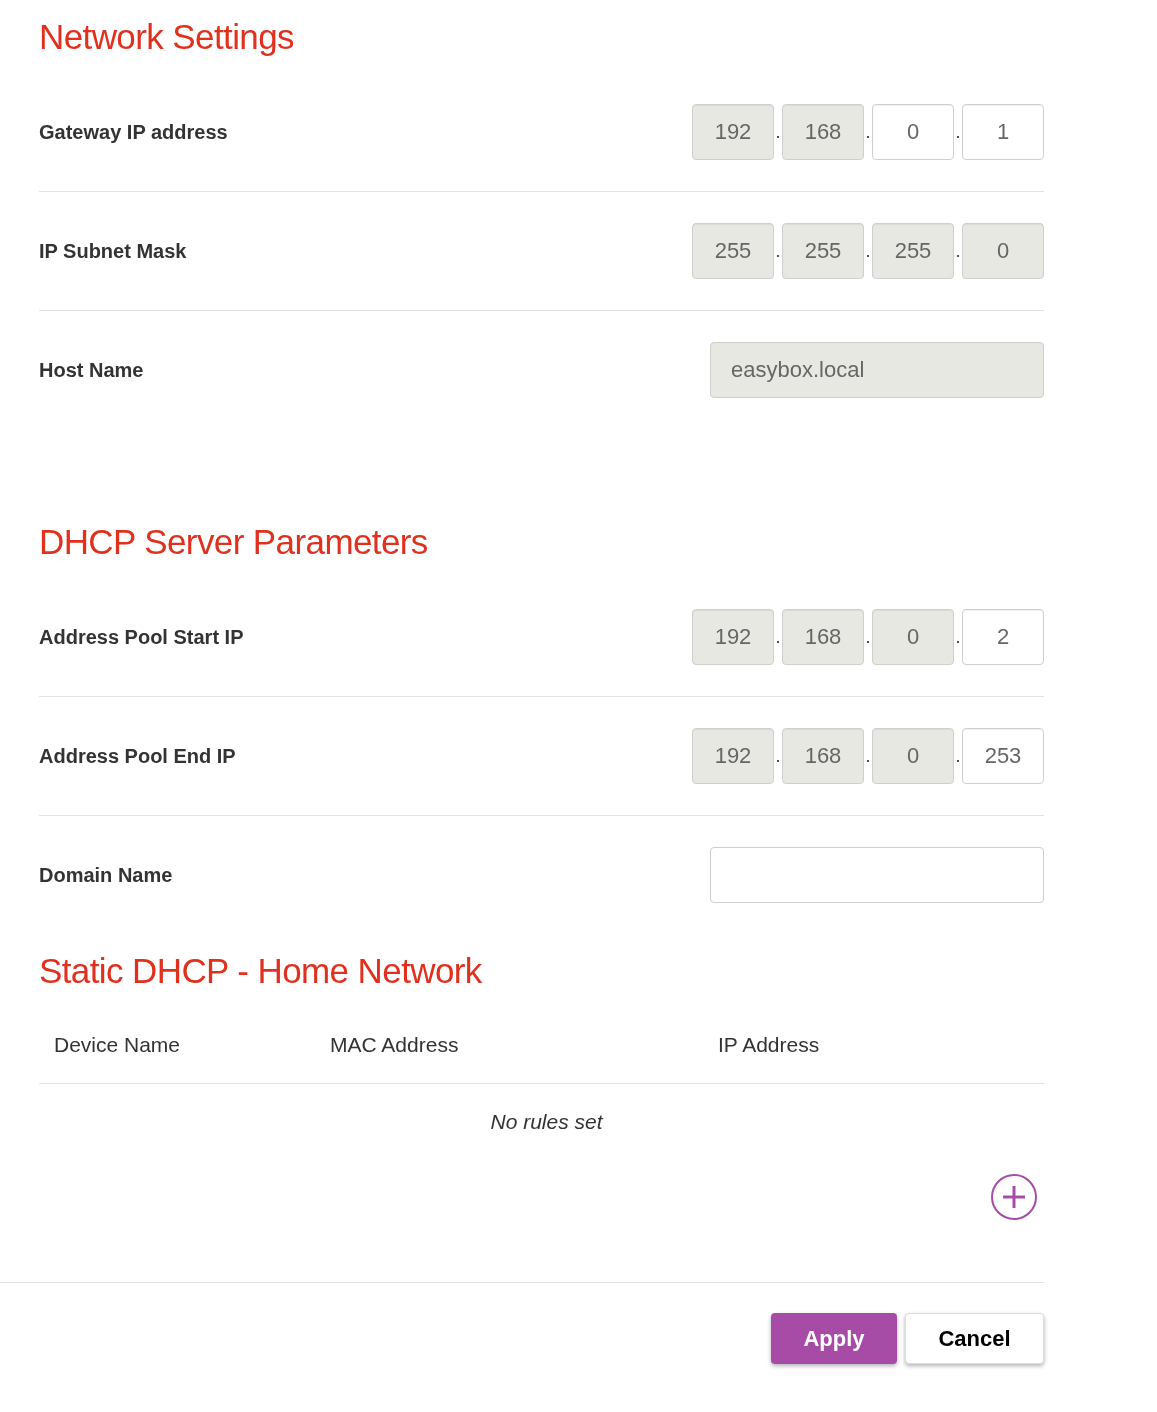 This screenshot has height=1412, width=1157. What do you see at coordinates (137, 756) in the screenshot?
I see `field-label: Address Pool End IP` at bounding box center [137, 756].